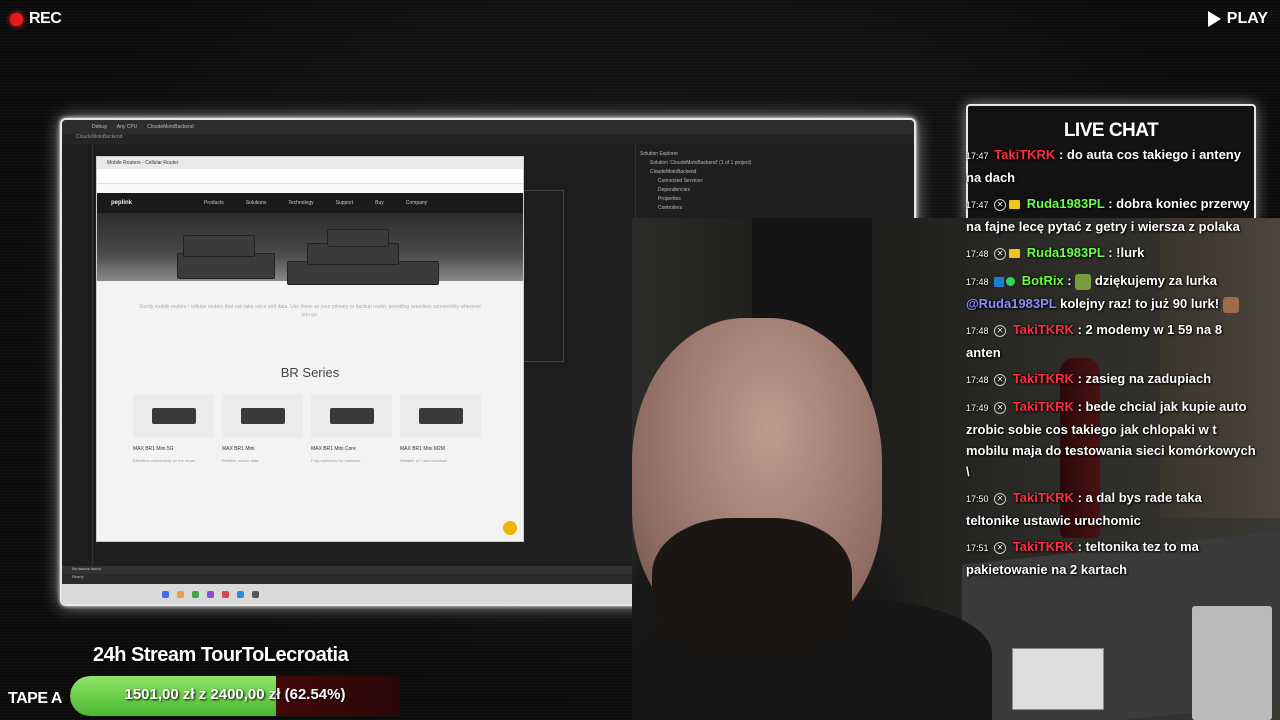 This screenshot has width=1280, height=720. I want to click on play-indicator: PLAY, so click(1237, 19).